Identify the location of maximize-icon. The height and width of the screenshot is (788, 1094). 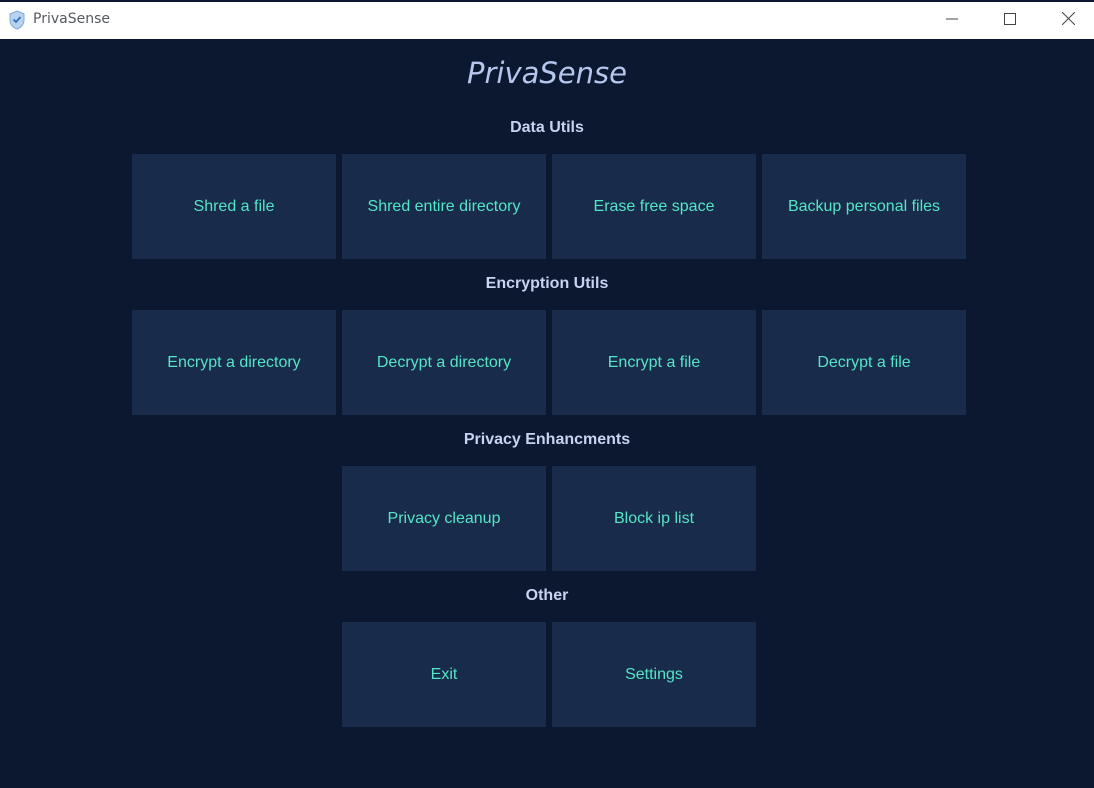
(1010, 21).